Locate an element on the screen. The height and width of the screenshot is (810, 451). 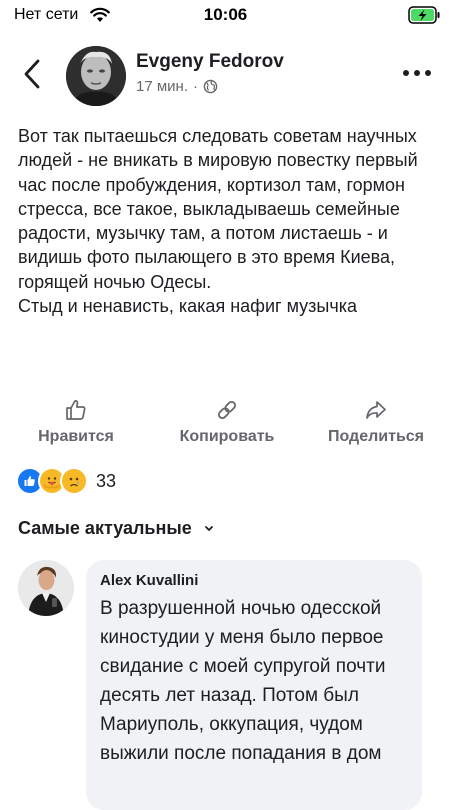
link-icon is located at coordinates (227, 410).